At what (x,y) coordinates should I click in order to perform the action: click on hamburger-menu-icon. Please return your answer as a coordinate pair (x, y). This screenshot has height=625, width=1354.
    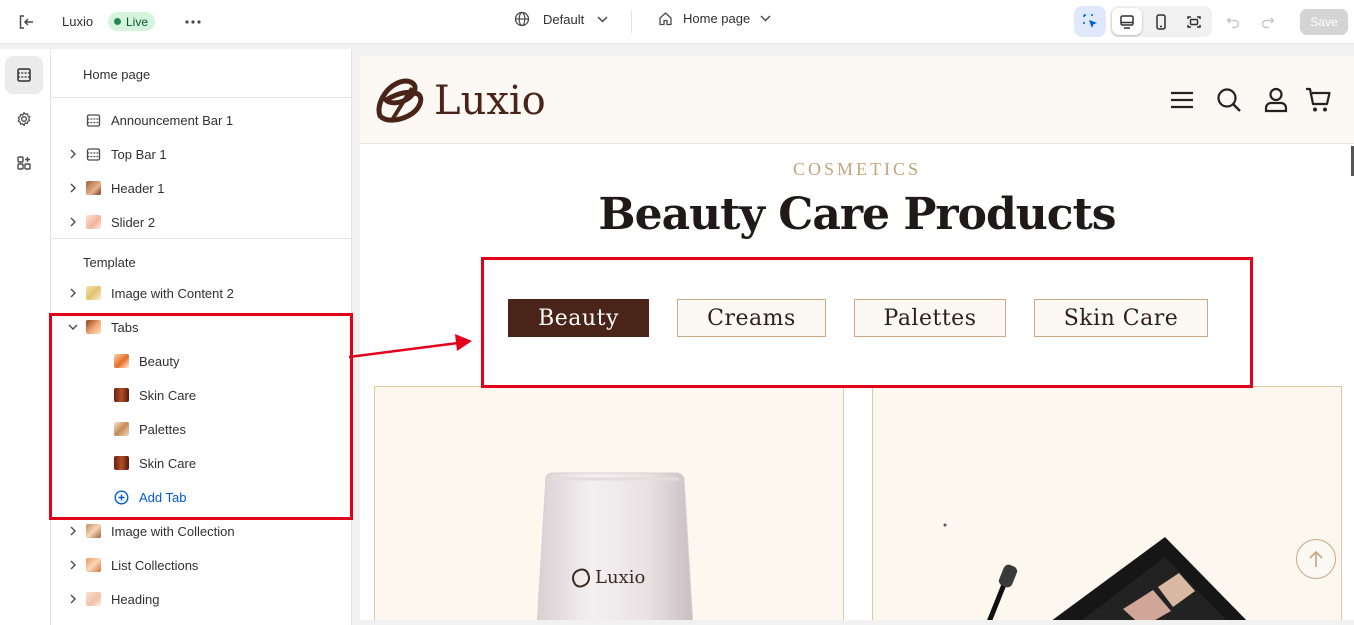
    Looking at the image, I should click on (1182, 100).